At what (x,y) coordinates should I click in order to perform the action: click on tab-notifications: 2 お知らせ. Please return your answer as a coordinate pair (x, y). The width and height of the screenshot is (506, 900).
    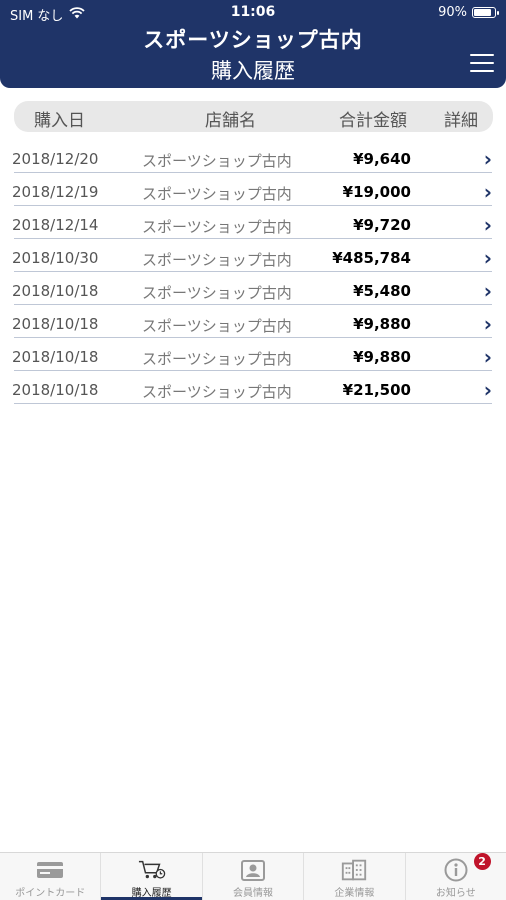
    Looking at the image, I should click on (456, 876).